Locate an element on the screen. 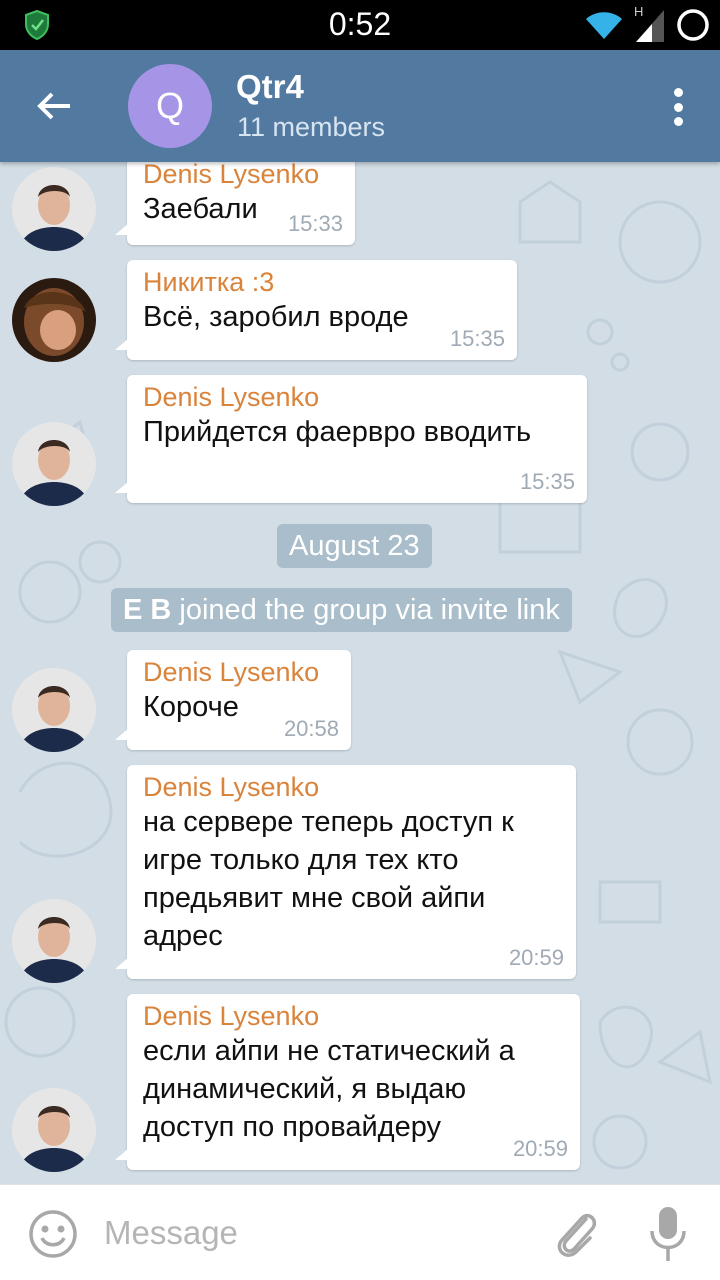  message-text-line: на сервере теперь доступ к is located at coordinates (328, 822).